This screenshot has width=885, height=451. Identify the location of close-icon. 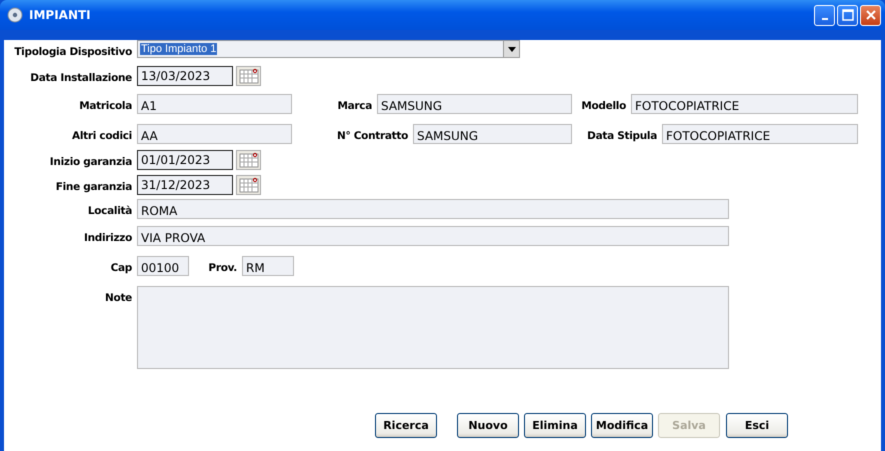
(870, 15).